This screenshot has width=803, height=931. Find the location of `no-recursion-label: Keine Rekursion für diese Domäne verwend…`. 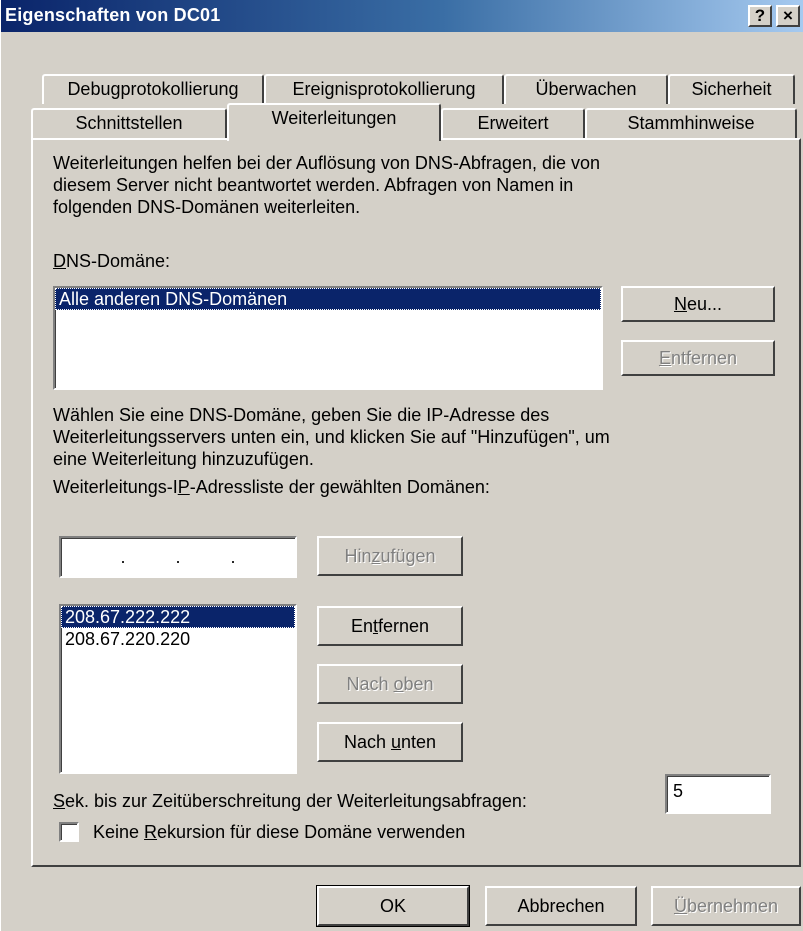

no-recursion-label: Keine Rekursion für diese Domäne verwend… is located at coordinates (279, 832).